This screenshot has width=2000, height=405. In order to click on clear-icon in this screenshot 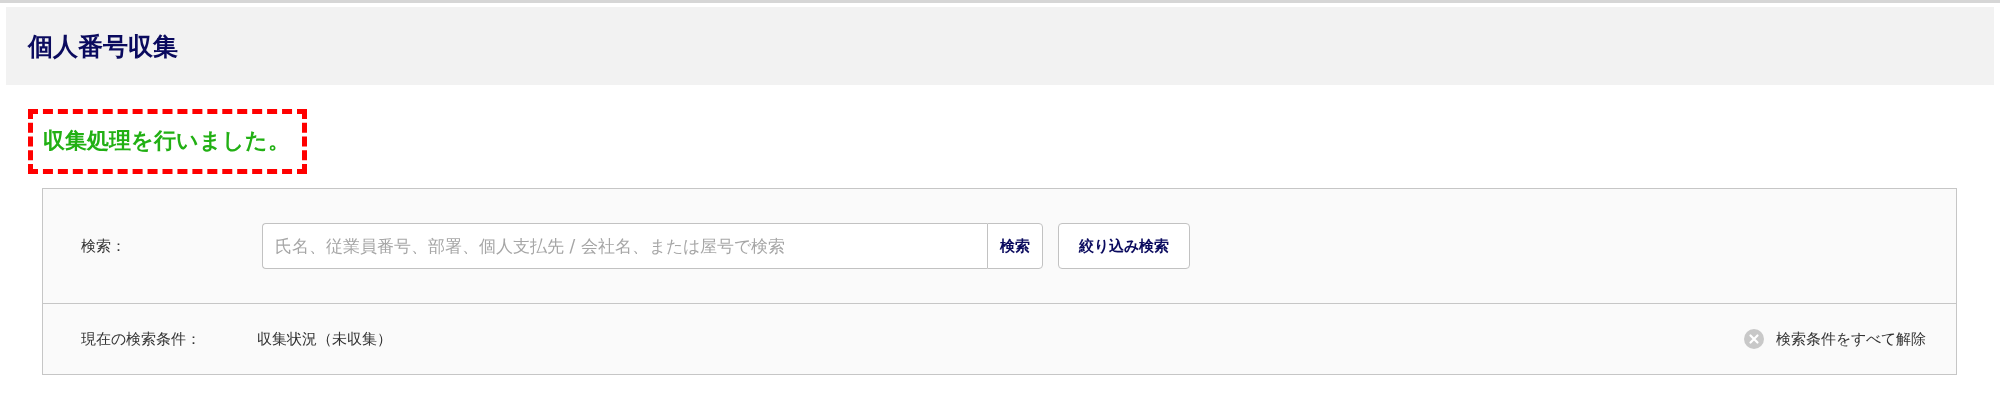, I will do `click(1754, 339)`.